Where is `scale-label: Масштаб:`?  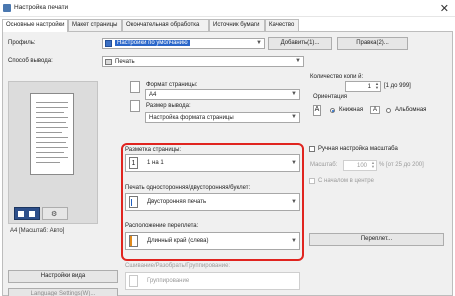 scale-label: Масштаб: is located at coordinates (324, 165).